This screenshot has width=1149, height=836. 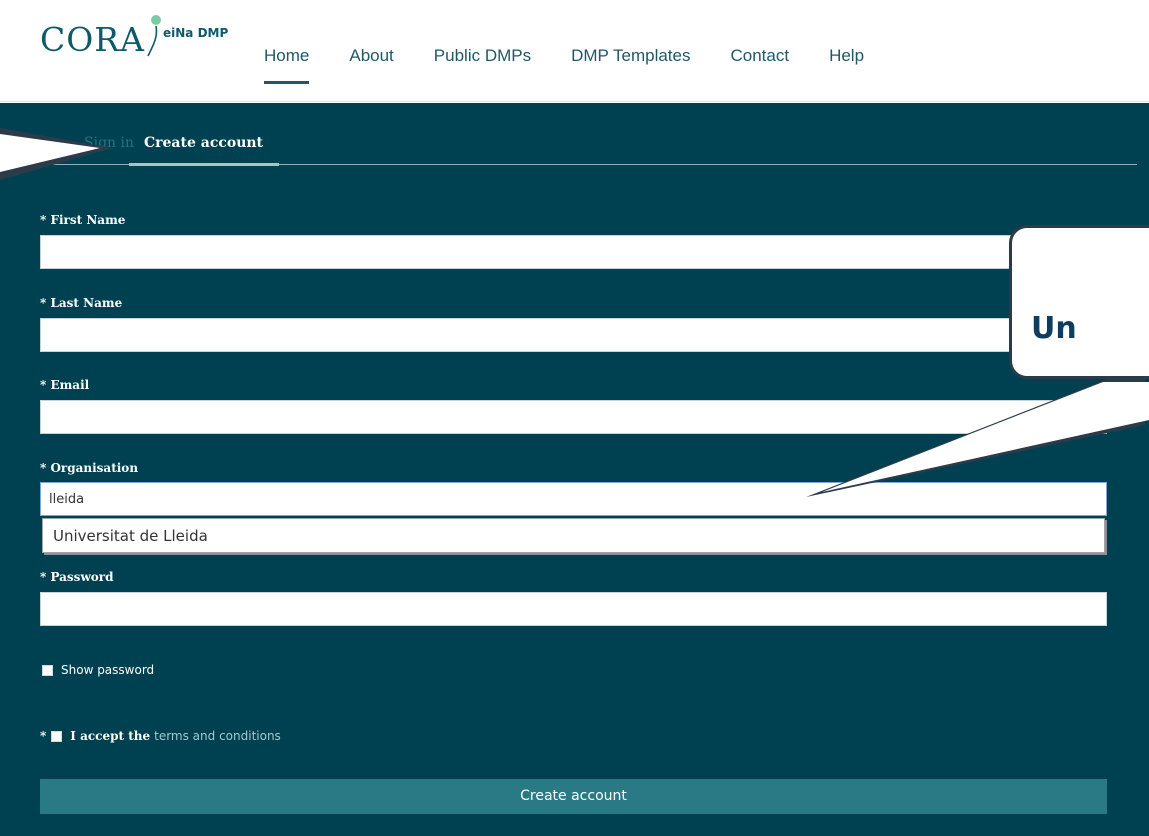 What do you see at coordinates (371, 56) in the screenshot?
I see `nav-about: About` at bounding box center [371, 56].